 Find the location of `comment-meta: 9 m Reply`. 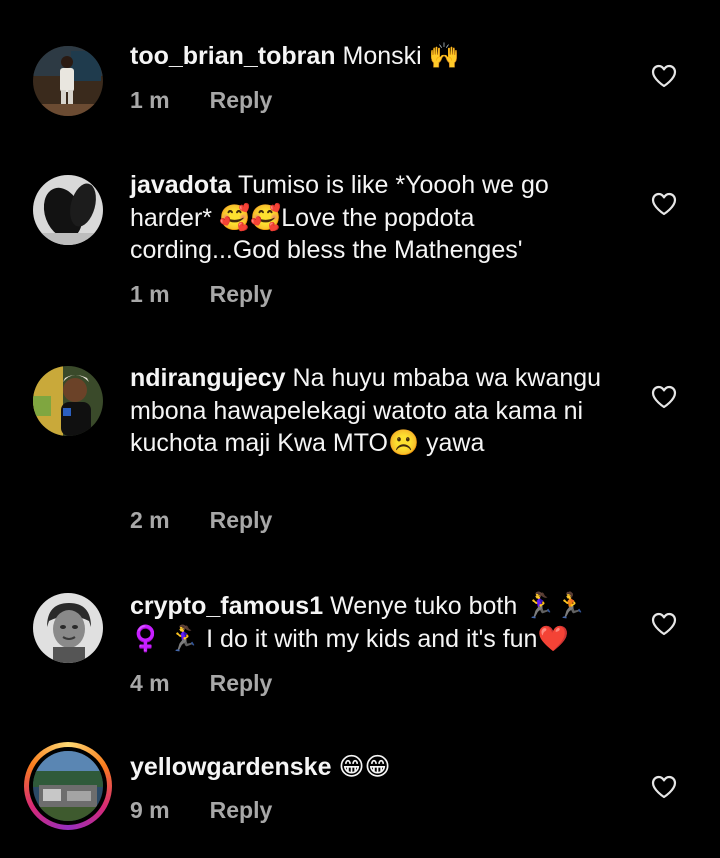

comment-meta: 9 m Reply is located at coordinates (201, 810).